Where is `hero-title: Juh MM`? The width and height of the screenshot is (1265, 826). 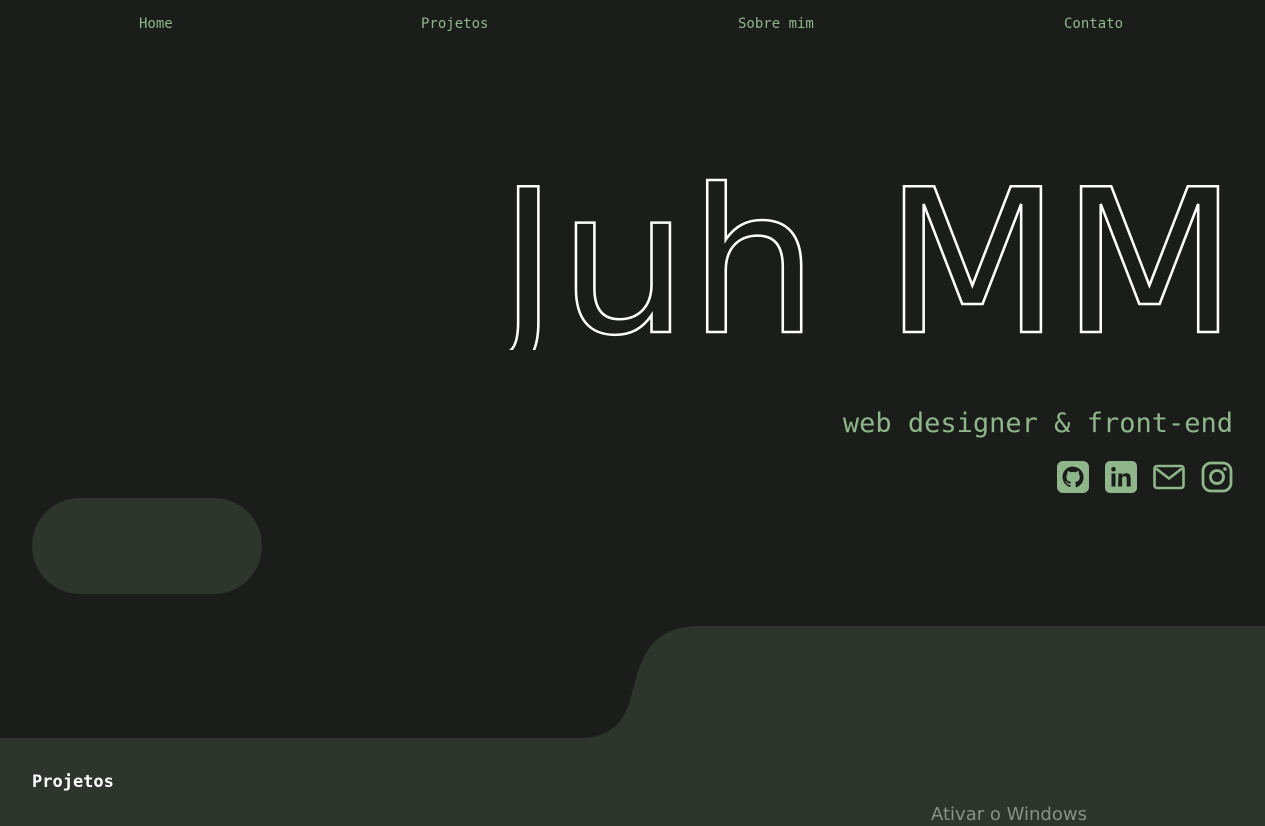
hero-title: Juh MM is located at coordinates (866, 250).